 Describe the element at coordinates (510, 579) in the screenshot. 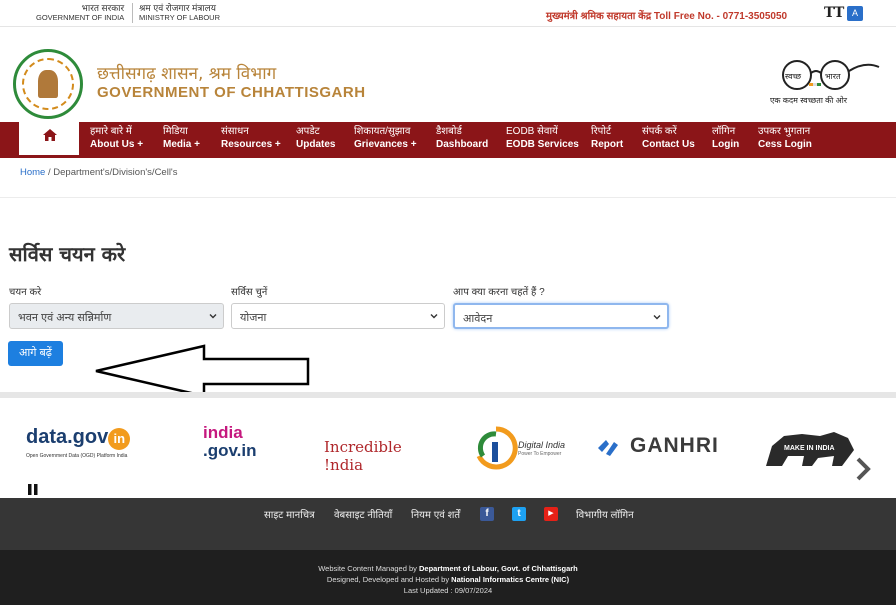

I see `hosted-by: National Informatics Centre (NIC)` at that location.